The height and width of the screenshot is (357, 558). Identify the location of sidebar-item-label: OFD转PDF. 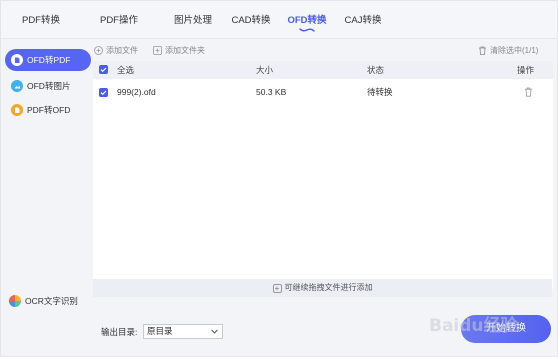
(49, 60).